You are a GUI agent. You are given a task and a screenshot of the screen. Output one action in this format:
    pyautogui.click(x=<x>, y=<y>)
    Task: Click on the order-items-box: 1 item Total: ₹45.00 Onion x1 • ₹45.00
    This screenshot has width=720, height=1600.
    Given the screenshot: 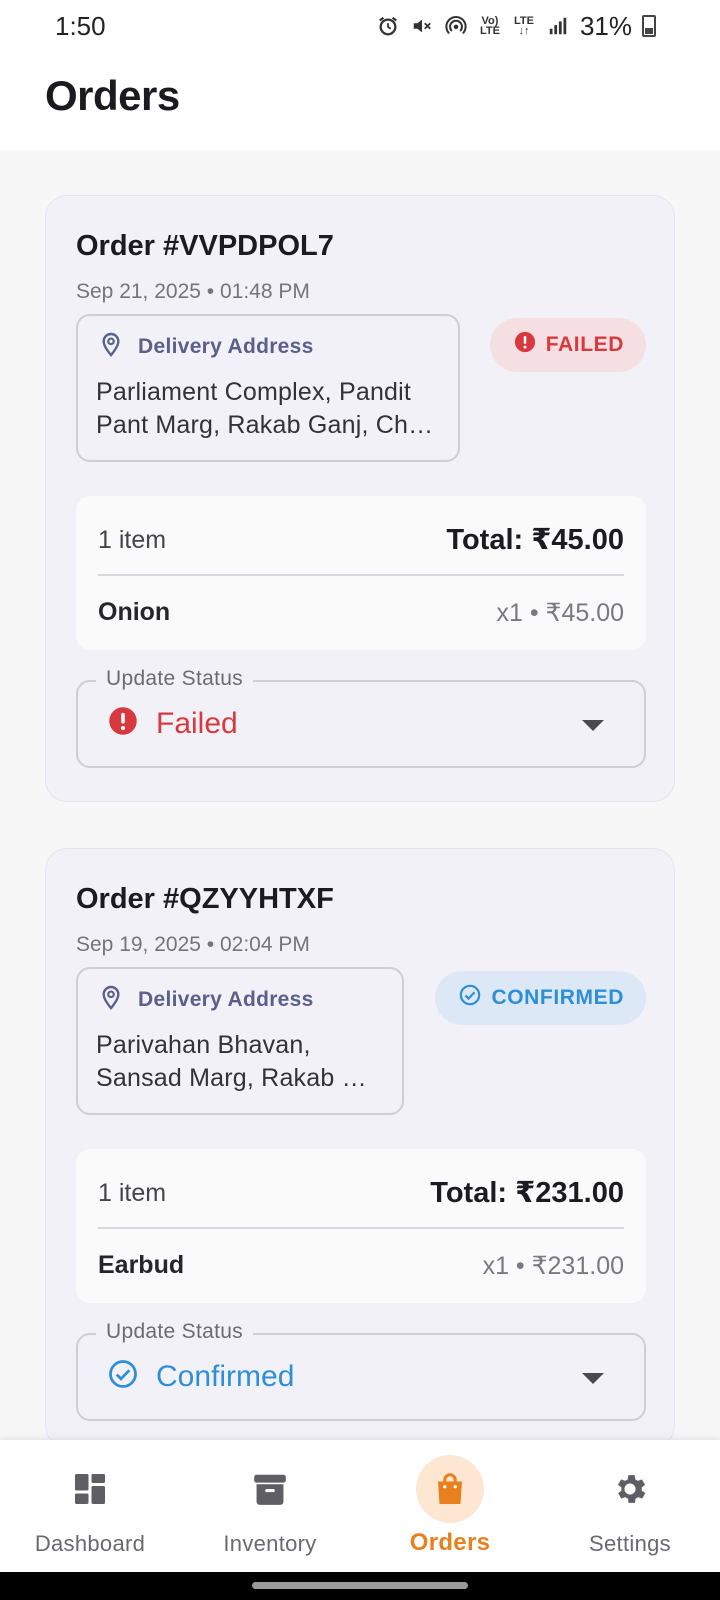 What is the action you would take?
    pyautogui.click(x=361, y=573)
    